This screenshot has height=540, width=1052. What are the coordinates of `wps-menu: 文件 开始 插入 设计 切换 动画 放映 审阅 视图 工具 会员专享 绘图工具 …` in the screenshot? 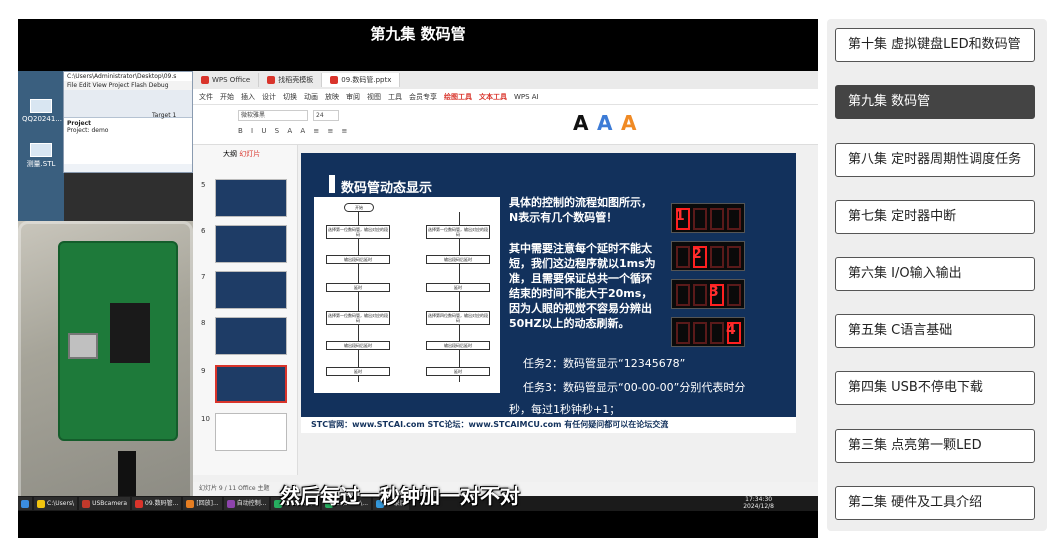 It's located at (505, 97).